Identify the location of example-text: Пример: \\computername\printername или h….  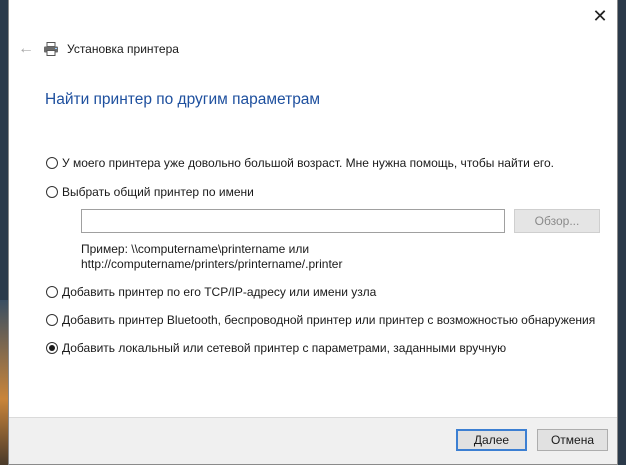
(211, 257).